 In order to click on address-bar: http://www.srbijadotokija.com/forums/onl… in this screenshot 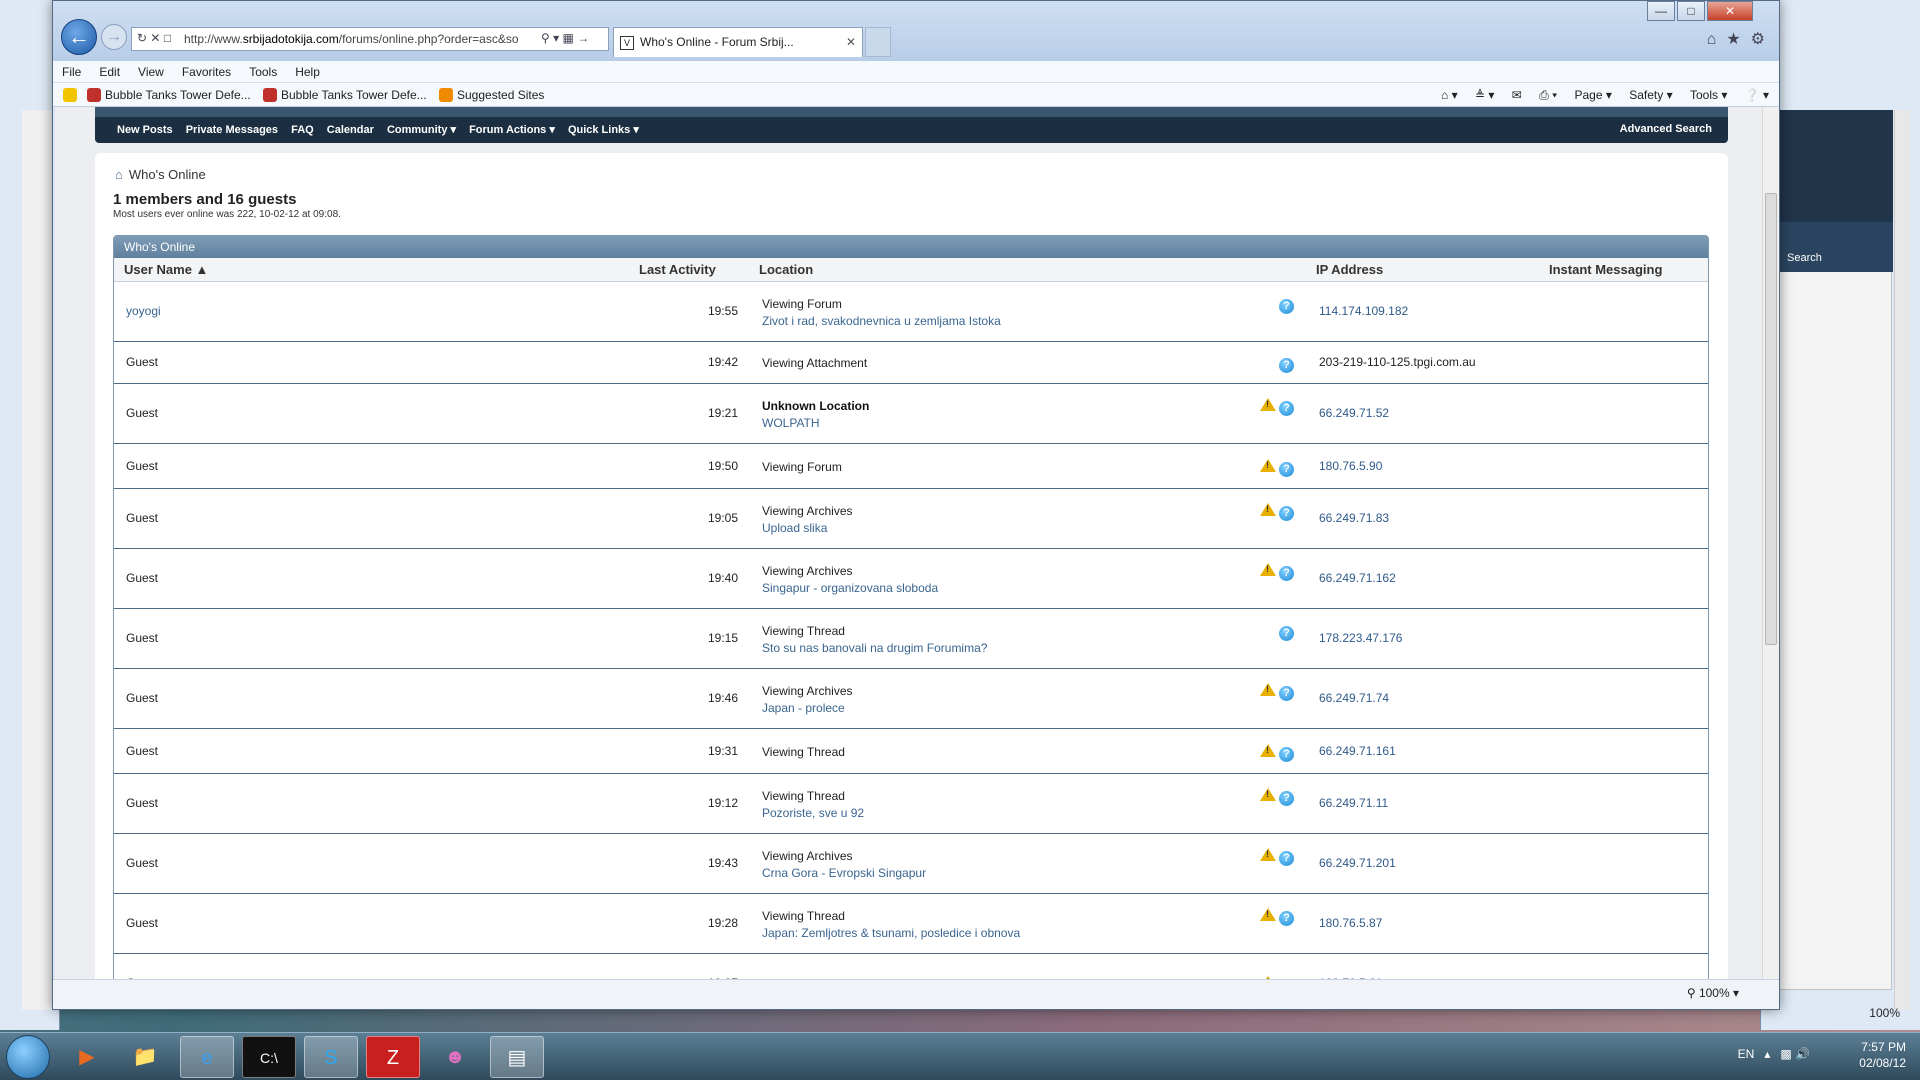, I will do `click(370, 39)`.